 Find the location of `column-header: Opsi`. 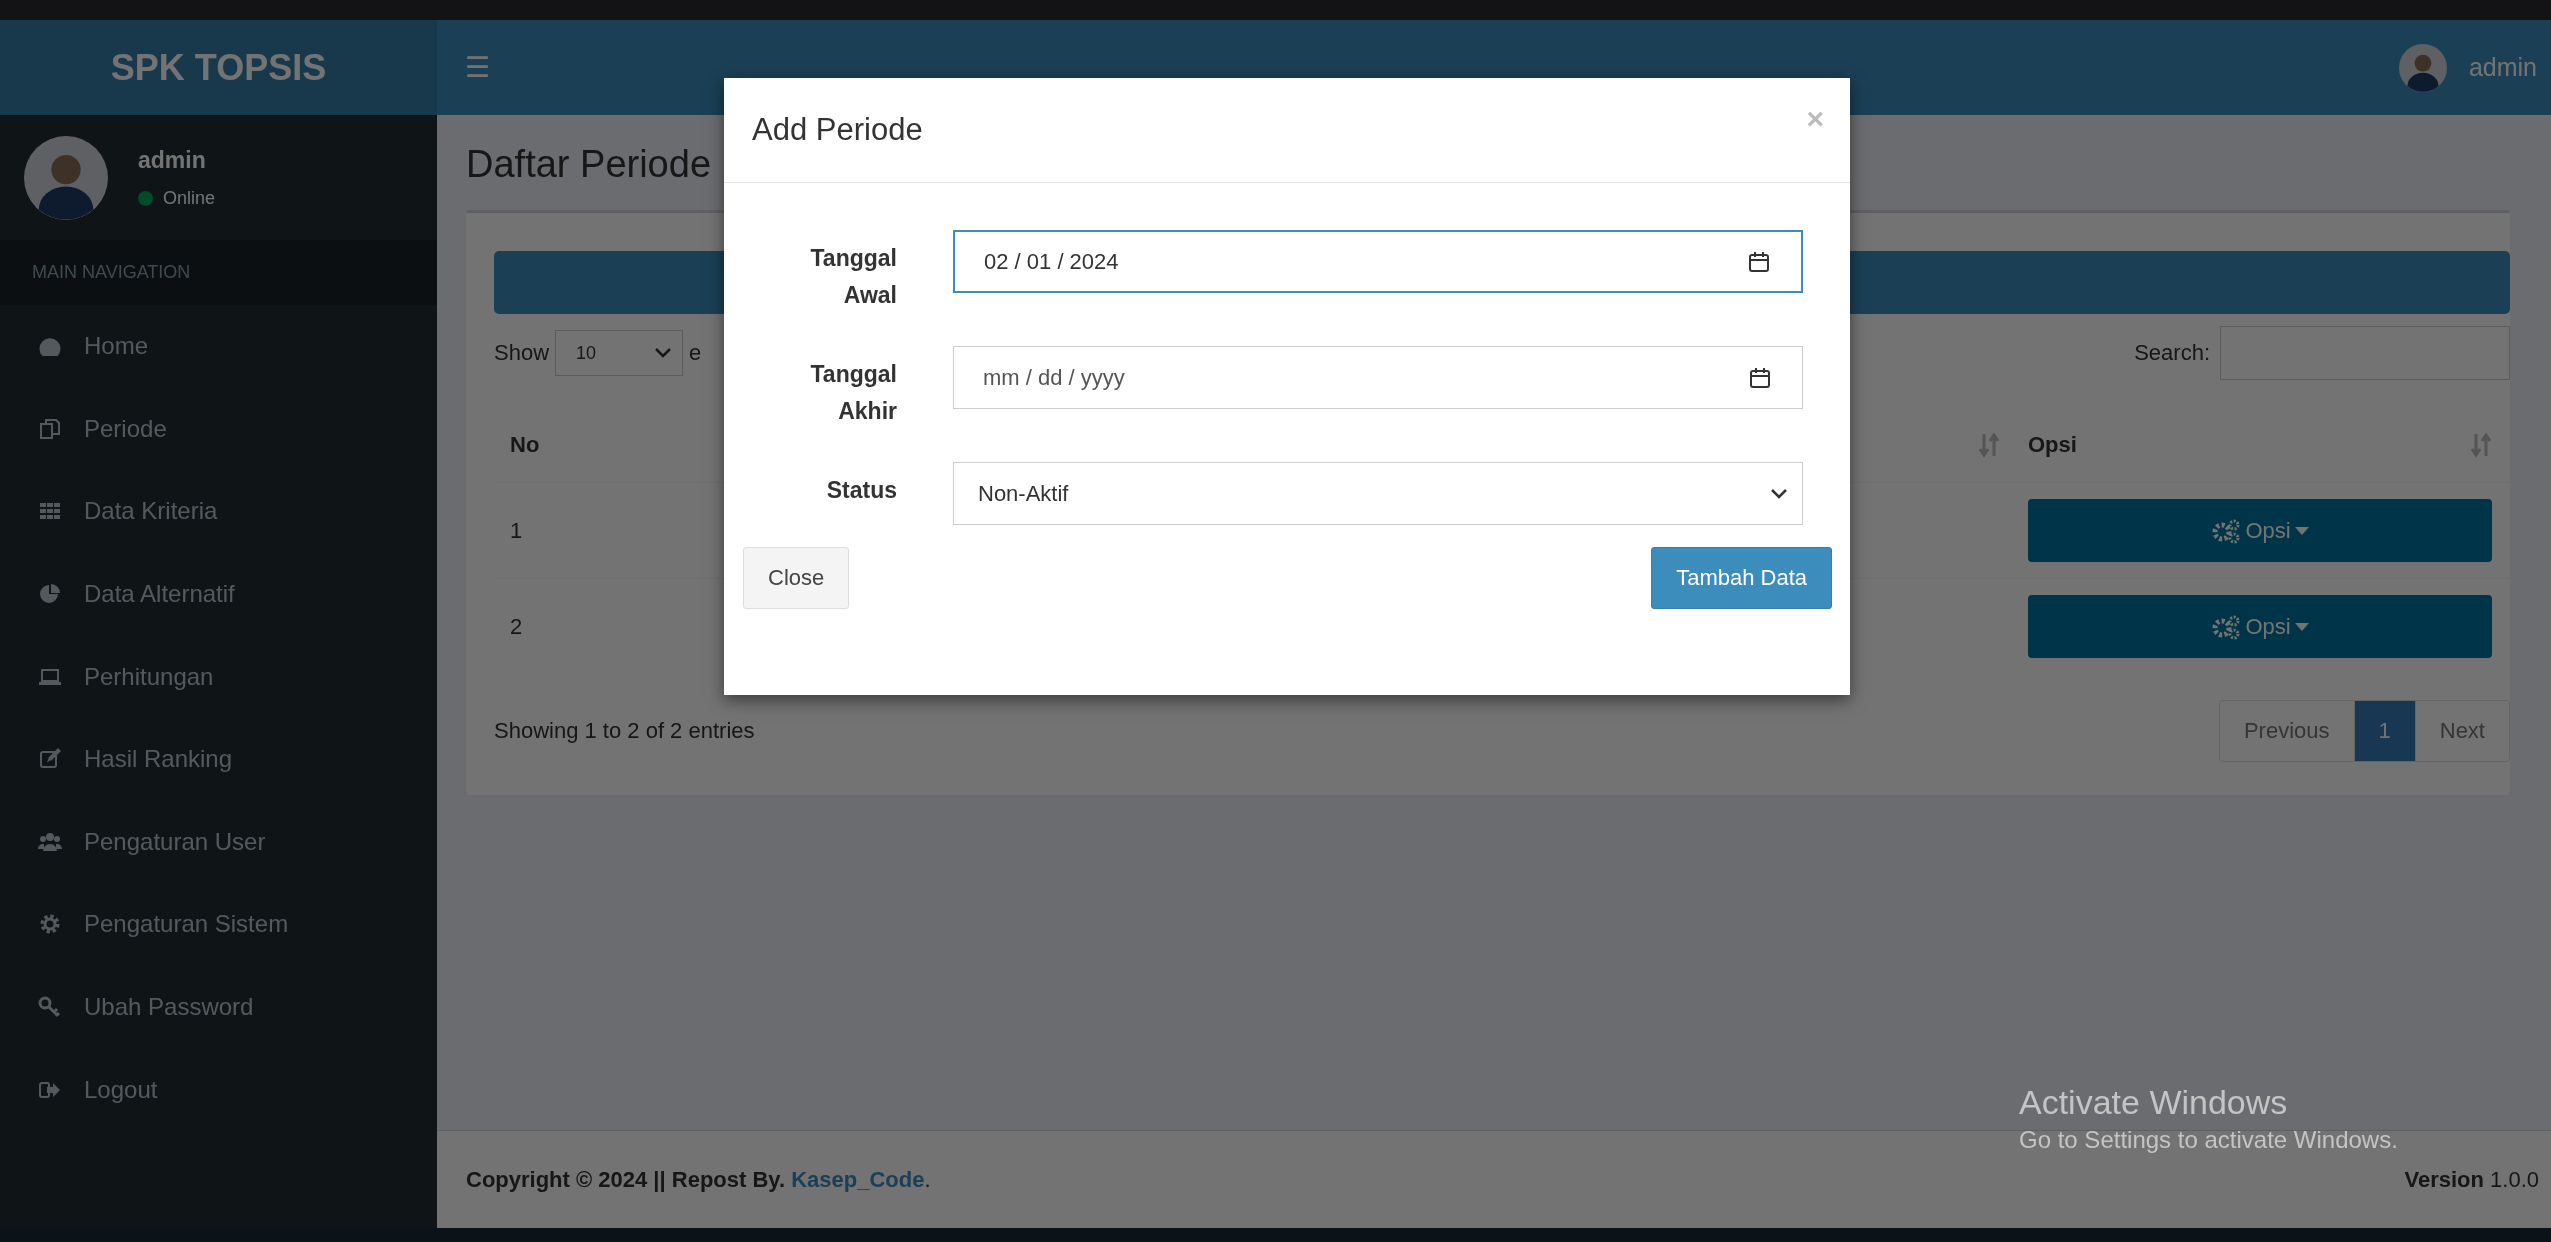

column-header: Opsi is located at coordinates (2052, 445).